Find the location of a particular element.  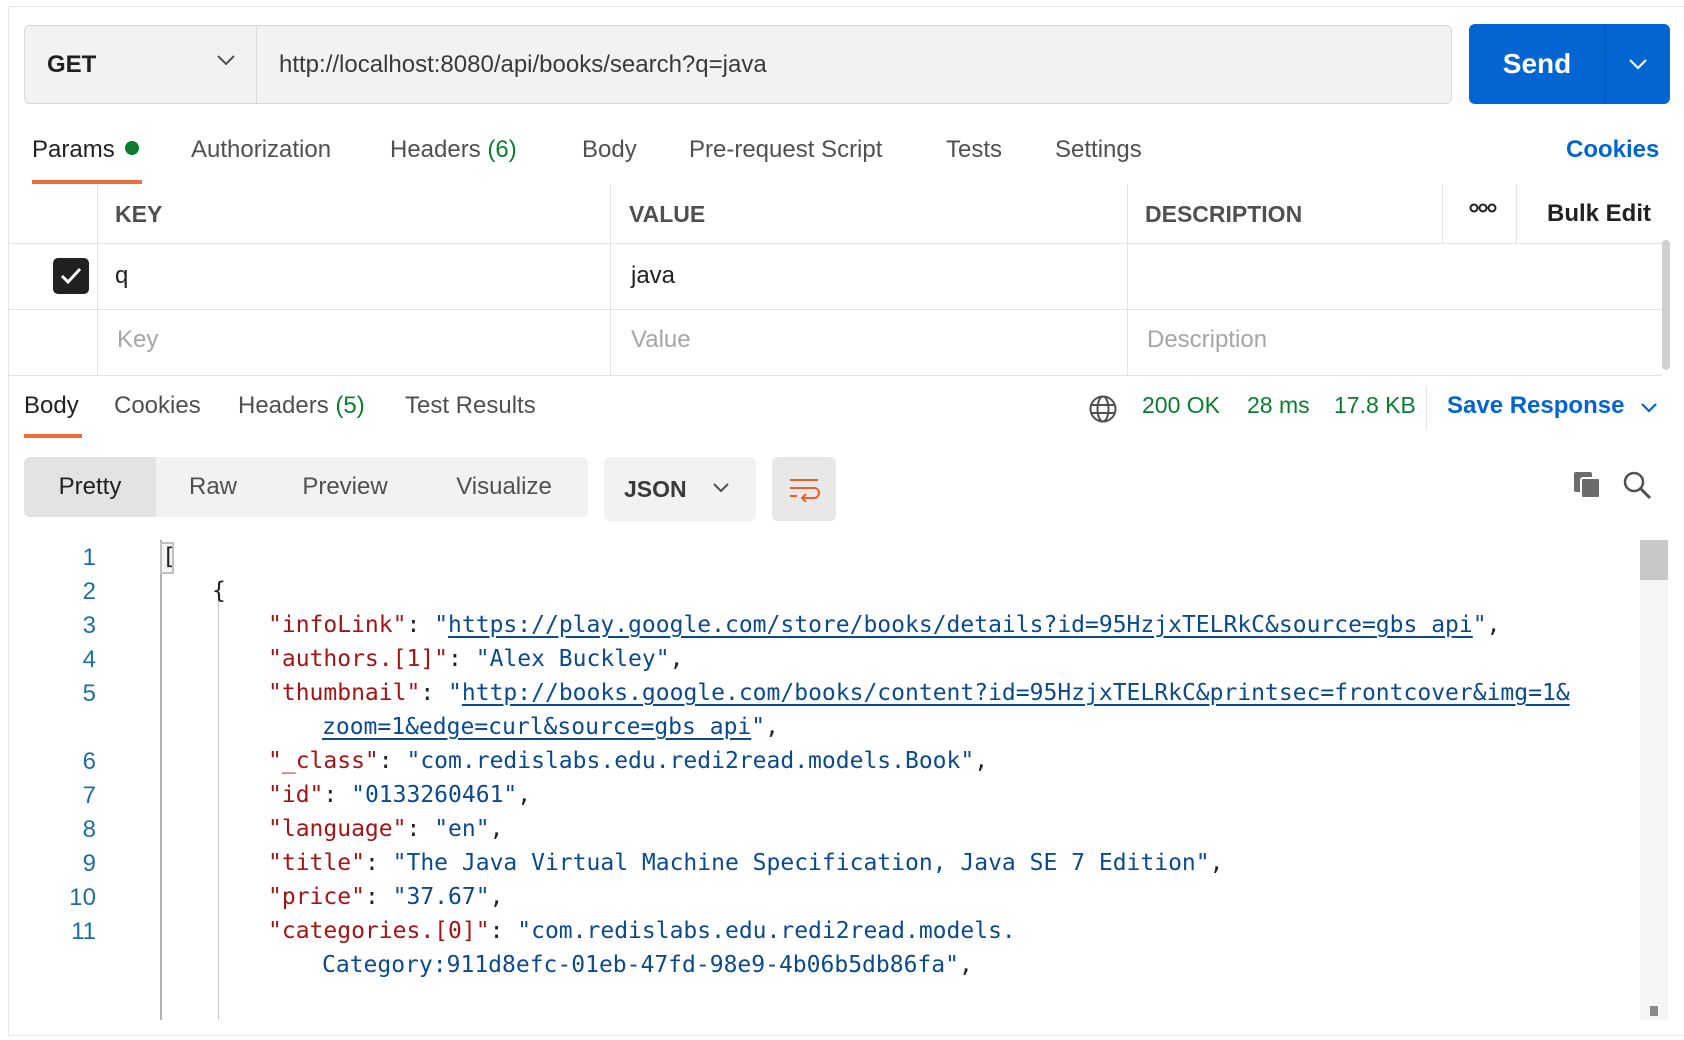

params-scrollbar is located at coordinates (1666, 305).